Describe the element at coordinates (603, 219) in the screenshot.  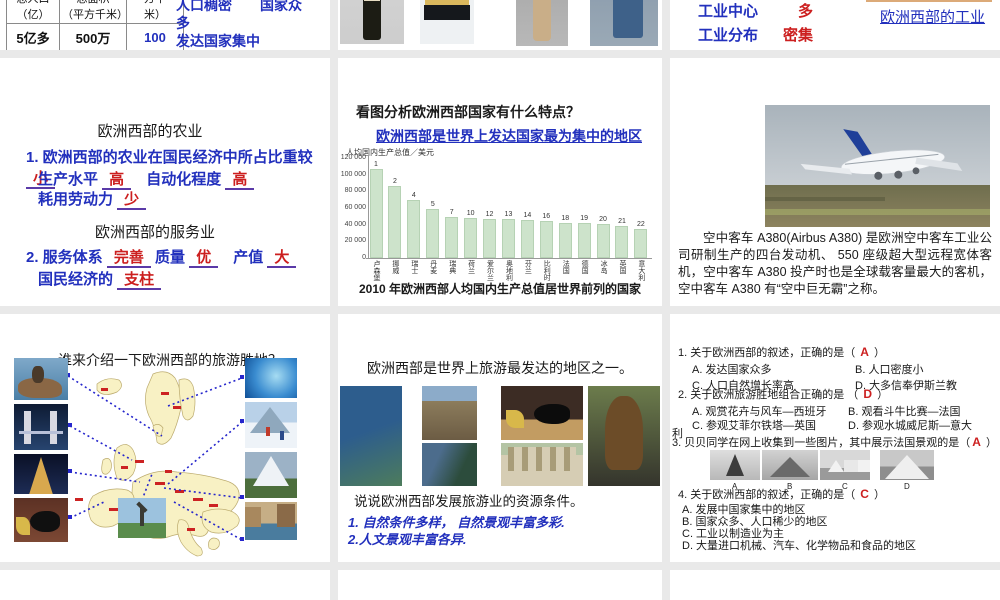
I see `bar-rank-label: 20` at that location.